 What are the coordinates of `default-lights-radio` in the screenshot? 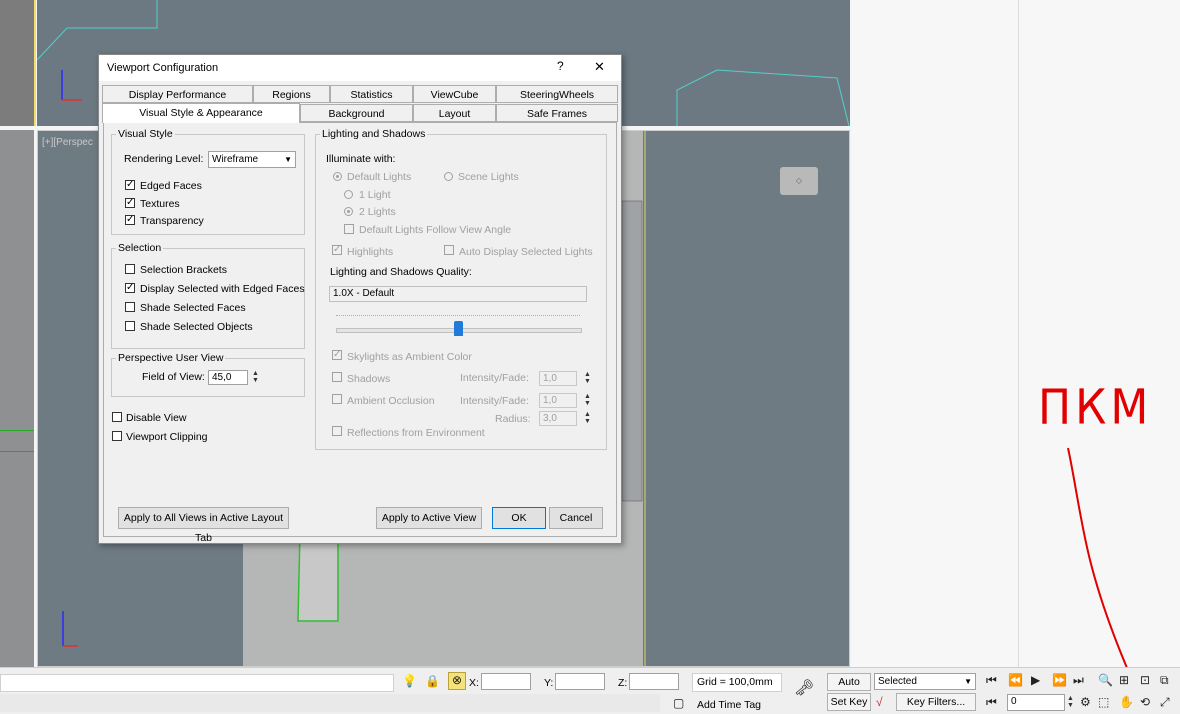 It's located at (337, 176).